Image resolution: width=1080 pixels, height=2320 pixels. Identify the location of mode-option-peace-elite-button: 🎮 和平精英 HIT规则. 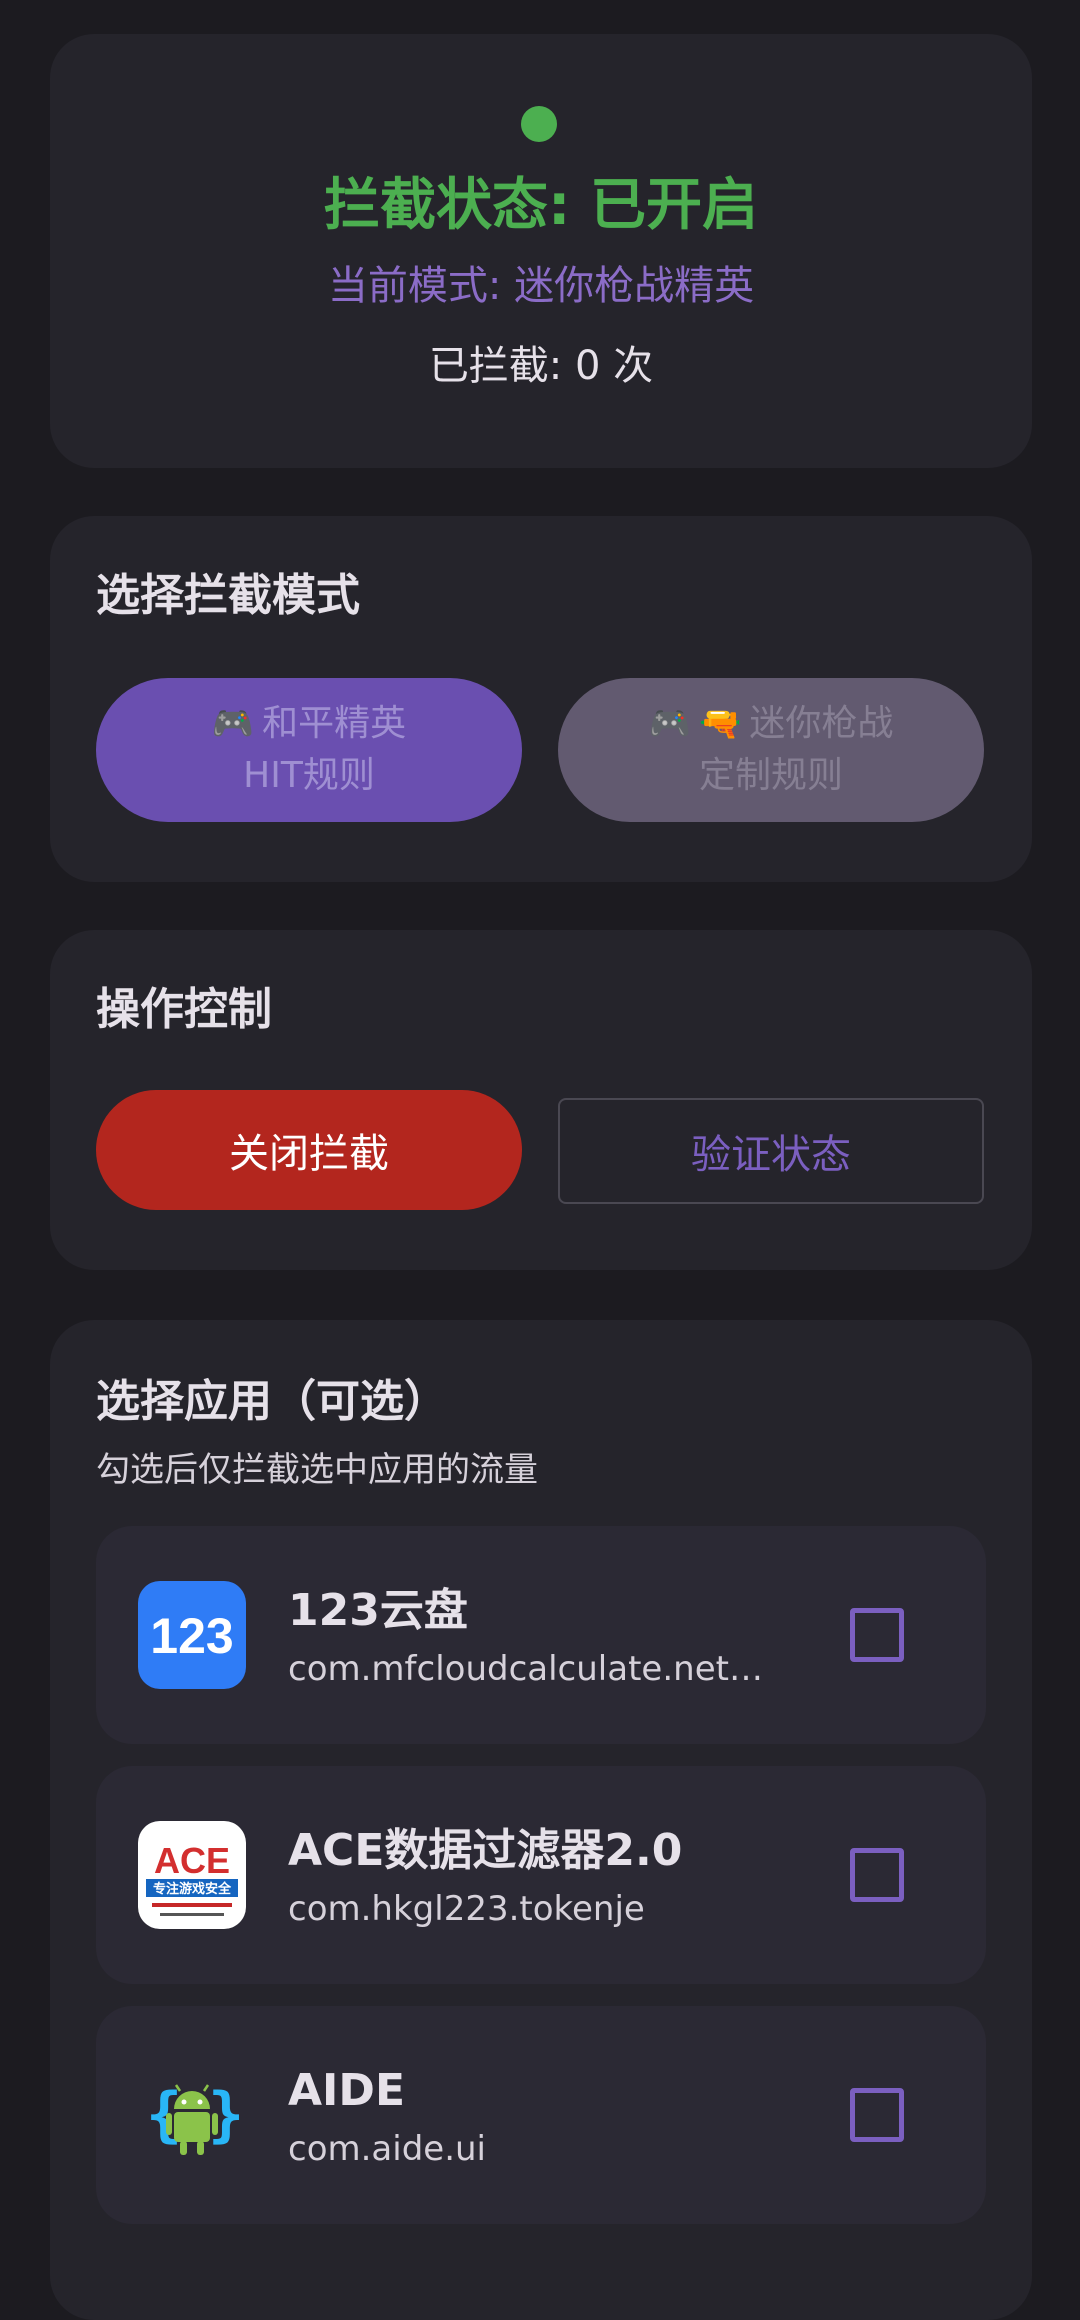
(309, 750).